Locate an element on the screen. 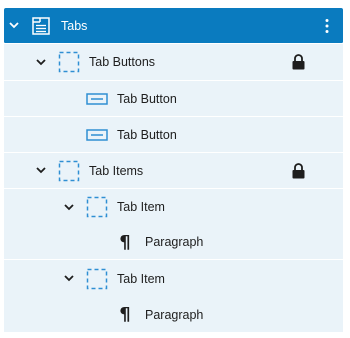 The height and width of the screenshot is (338, 350). tabs-block-icon is located at coordinates (41, 26).